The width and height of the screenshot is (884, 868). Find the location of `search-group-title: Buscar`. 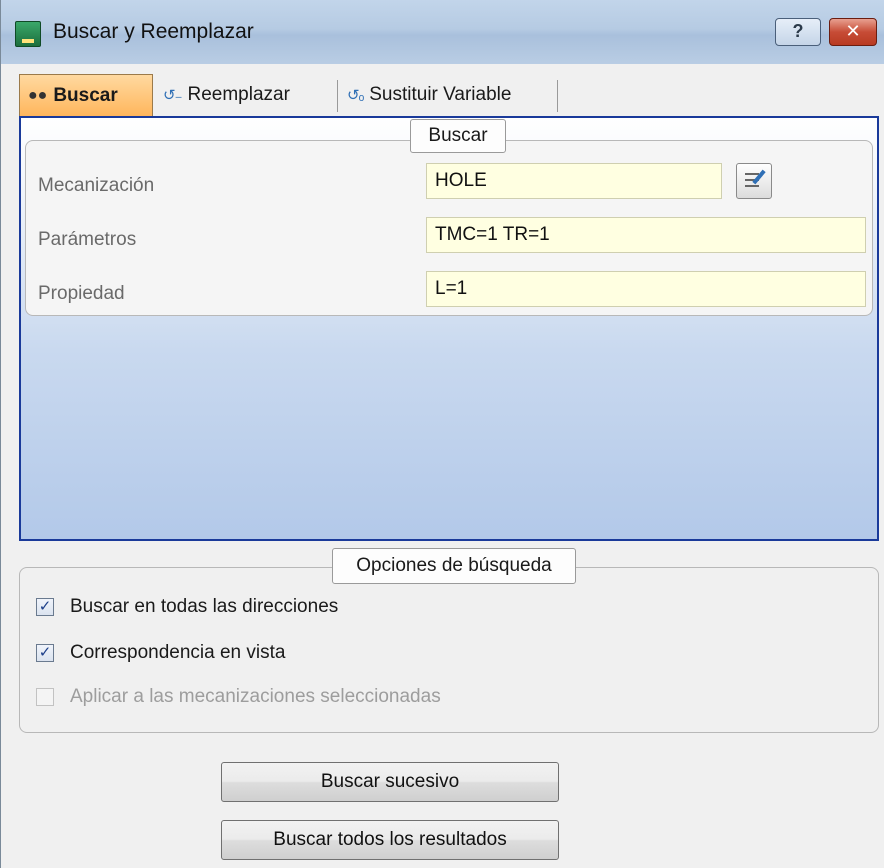

search-group-title: Buscar is located at coordinates (458, 136).